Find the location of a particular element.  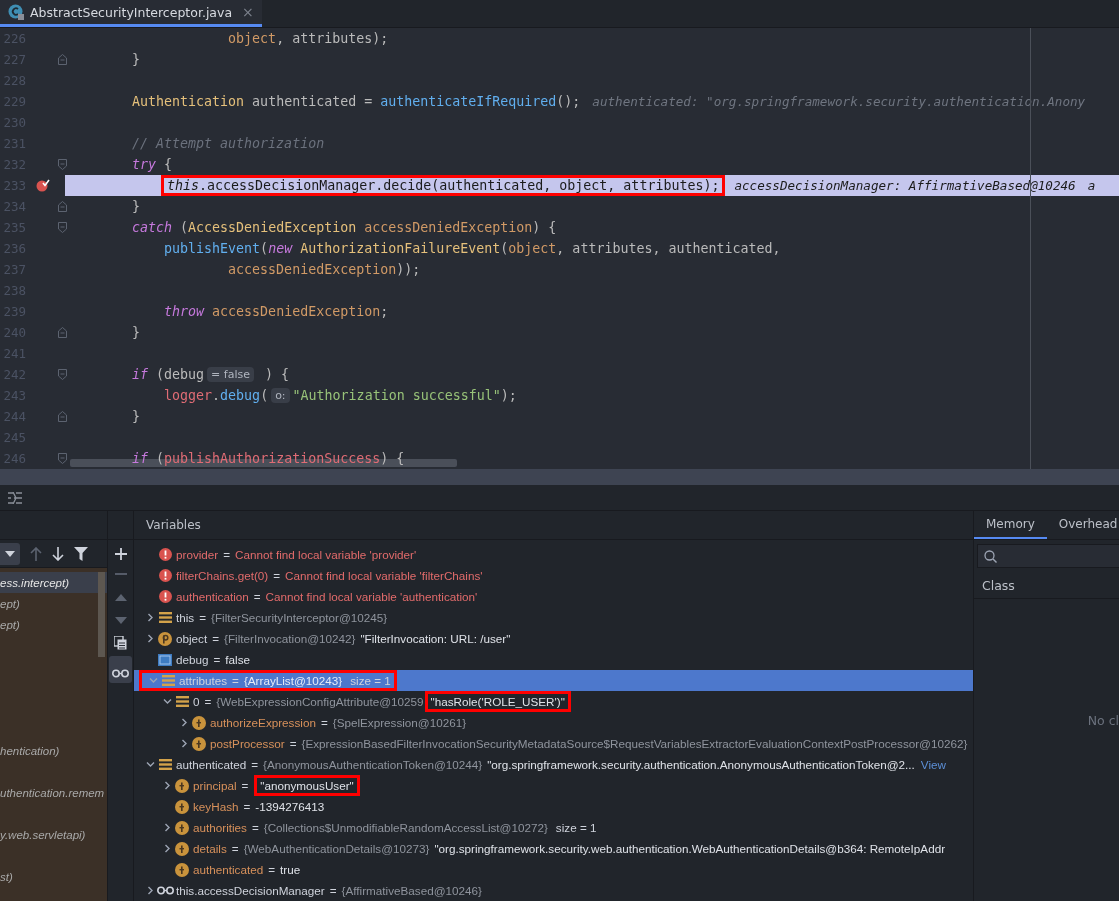

variable-row: 0 = {WebExpressionConfigAttribute@10259 "hasRole('ROLE_USER')" is located at coordinates (553, 701).